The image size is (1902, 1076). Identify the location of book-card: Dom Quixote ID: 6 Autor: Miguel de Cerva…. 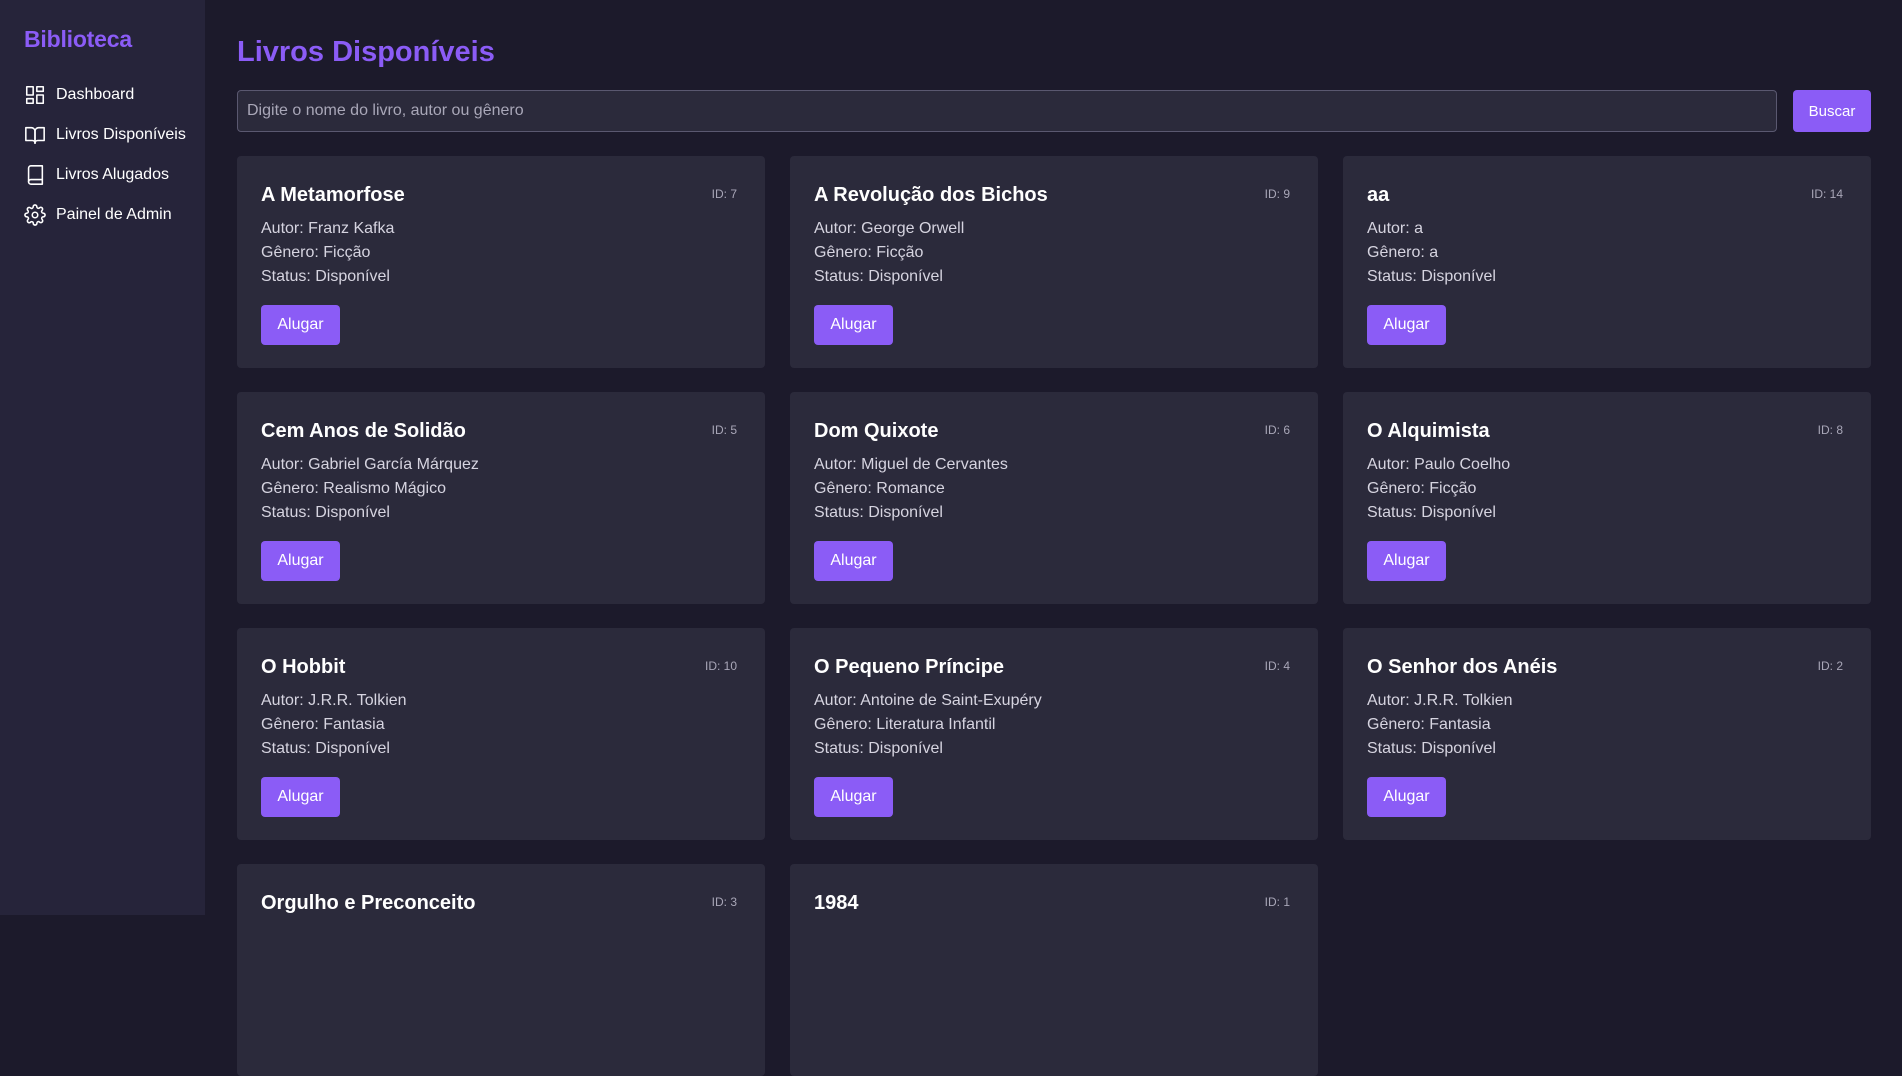
(1054, 498).